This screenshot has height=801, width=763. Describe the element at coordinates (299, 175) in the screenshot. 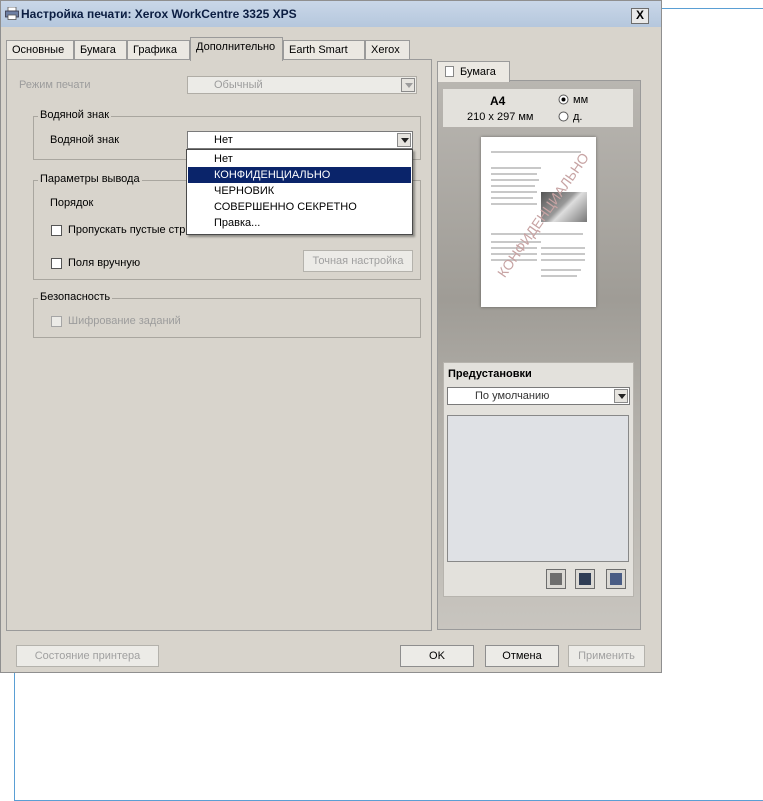

I see `watermark-option-confidential: КОНФИДЕНЦИАЛЬНО` at that location.